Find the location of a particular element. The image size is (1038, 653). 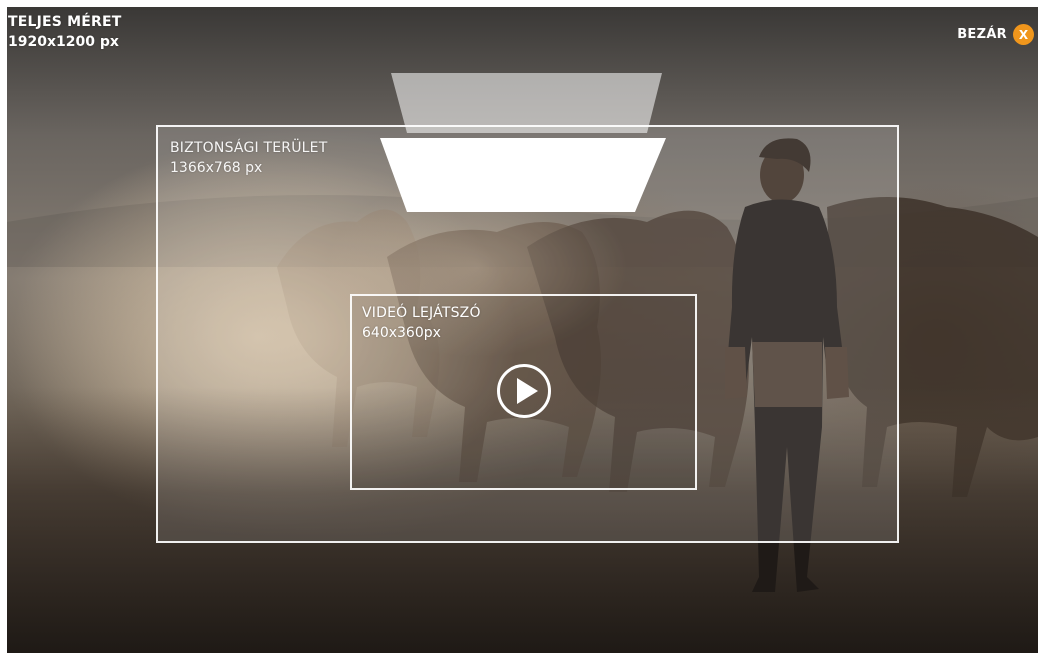

video-player-dimensions: 640x360px is located at coordinates (401, 333).